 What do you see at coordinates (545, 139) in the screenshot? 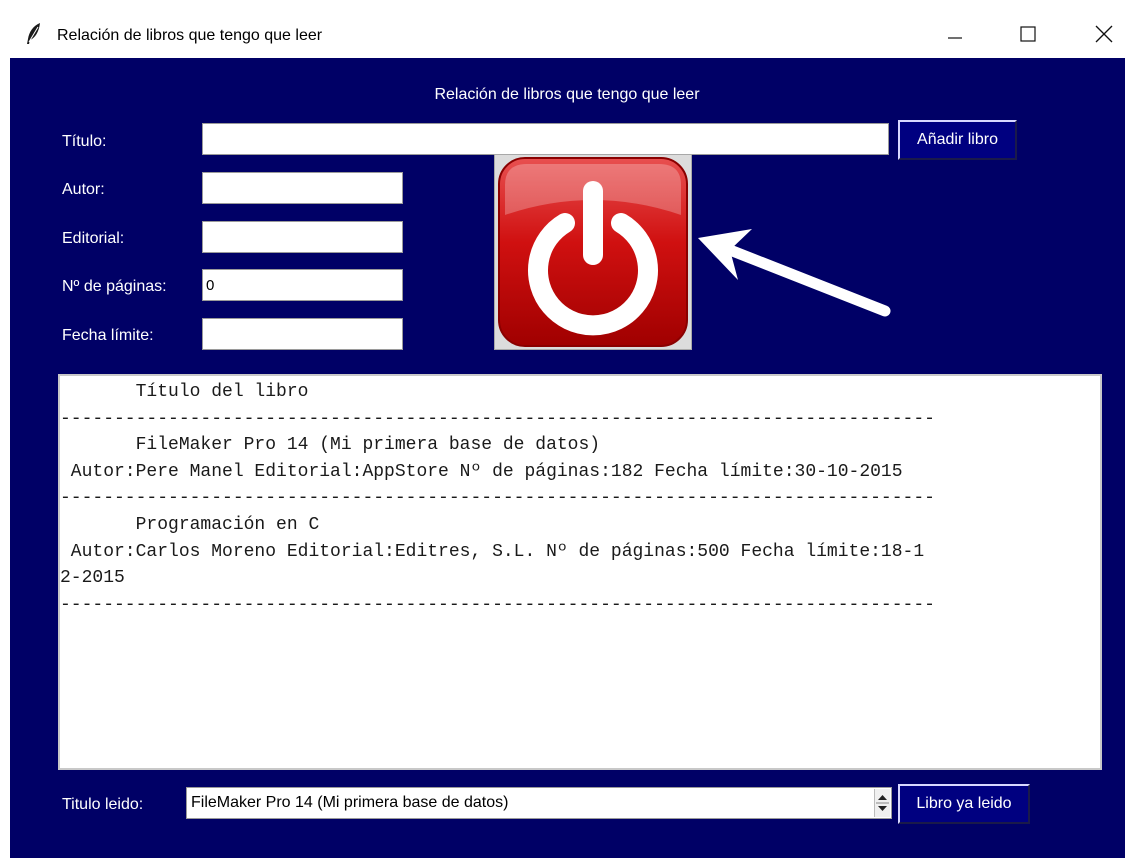
I see `titulo-input` at bounding box center [545, 139].